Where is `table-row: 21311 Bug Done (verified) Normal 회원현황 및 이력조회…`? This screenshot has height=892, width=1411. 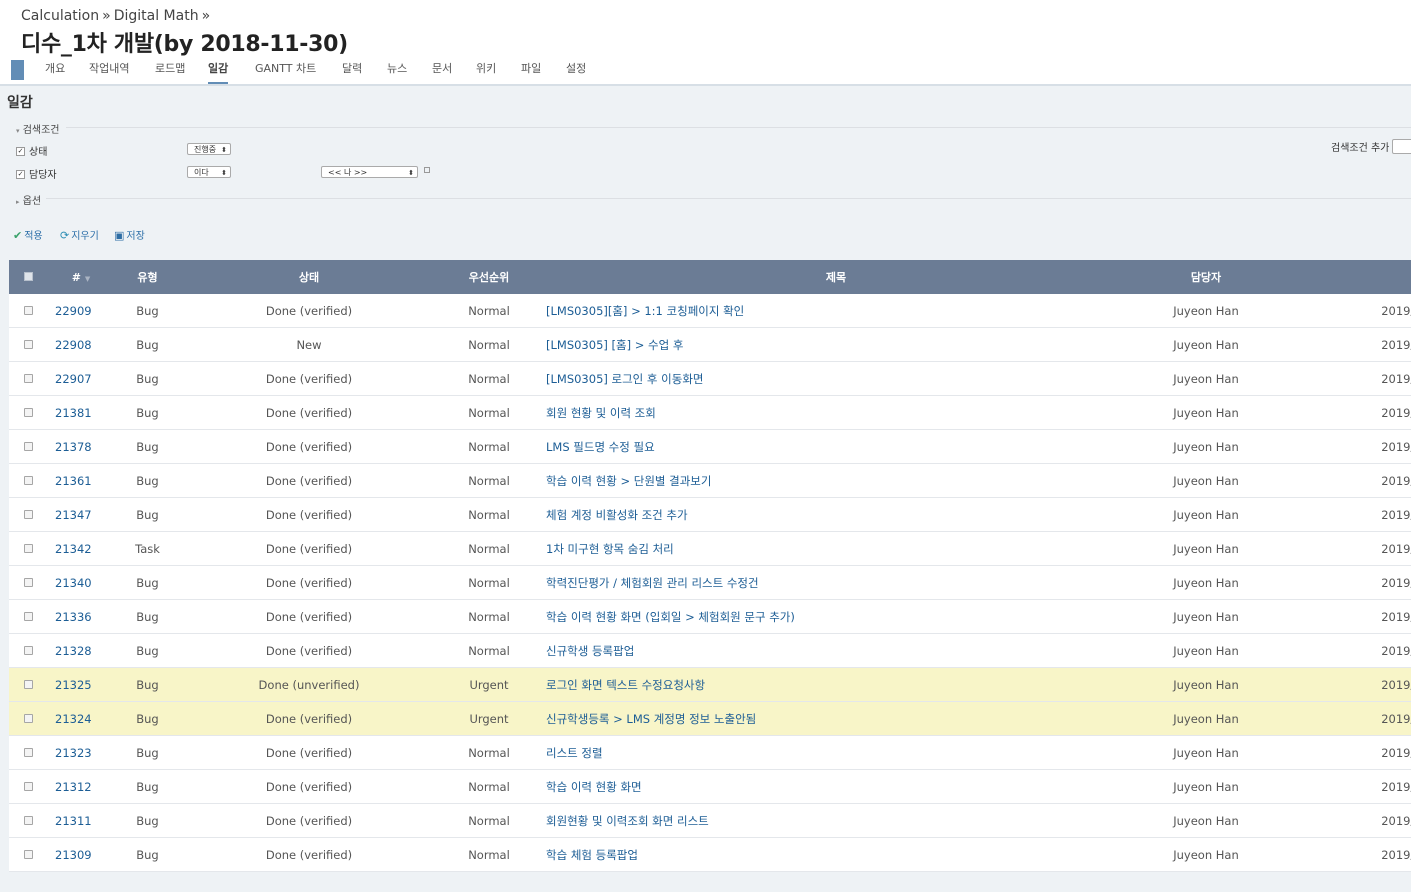 table-row: 21311 Bug Done (verified) Normal 회원현황 및 이력조회… is located at coordinates (710, 820).